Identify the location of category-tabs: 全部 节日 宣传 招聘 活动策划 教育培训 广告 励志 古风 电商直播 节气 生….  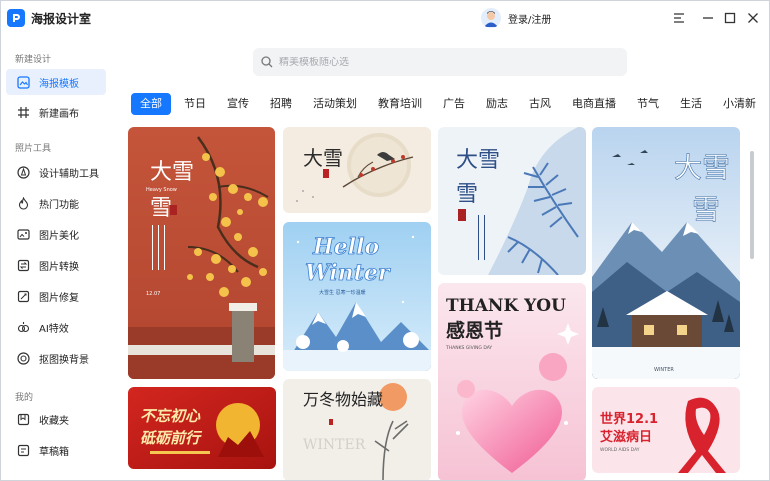
(450, 104).